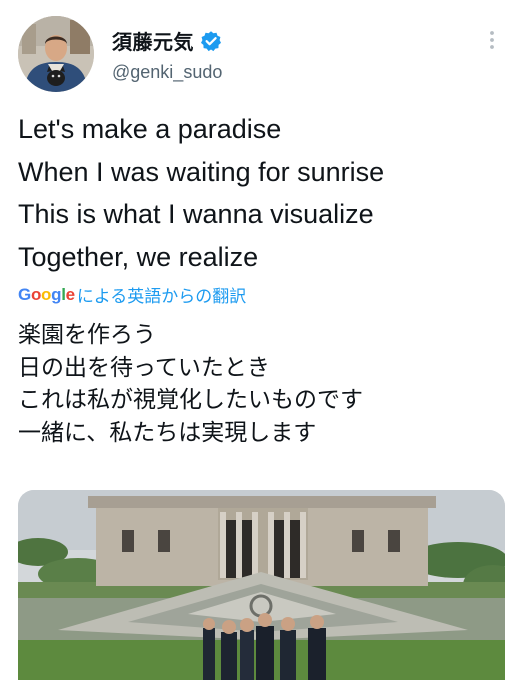 The height and width of the screenshot is (680, 523). Describe the element at coordinates (167, 72) in the screenshot. I see `author-handle: @genki_sudo` at that location.